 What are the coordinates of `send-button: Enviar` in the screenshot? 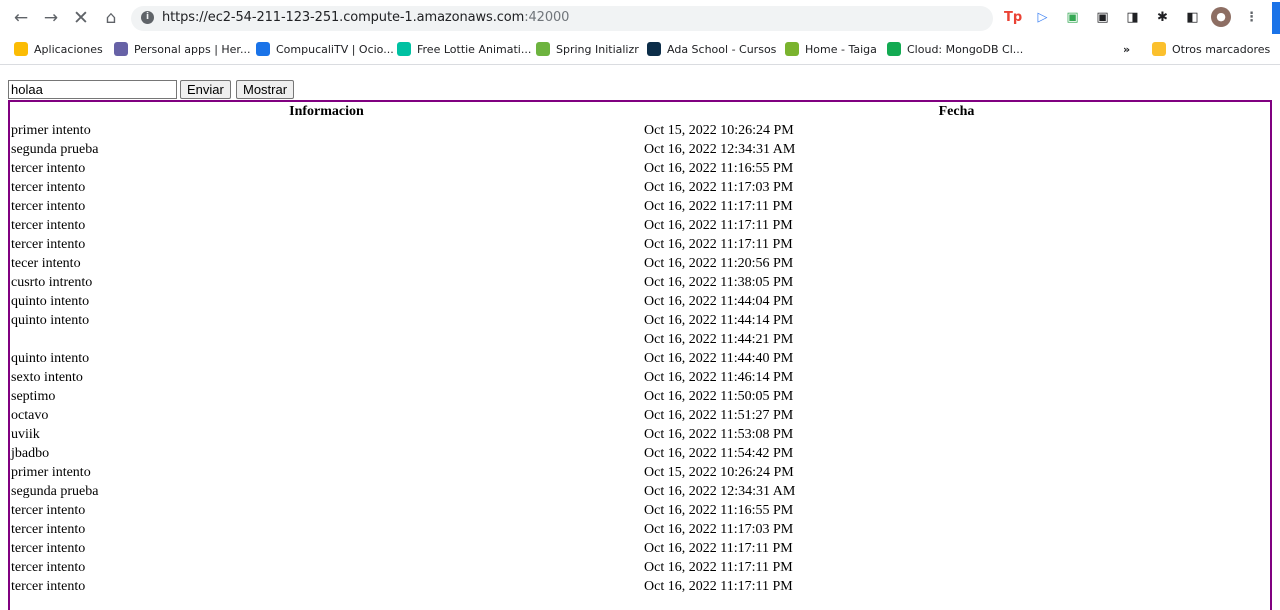 It's located at (205, 89).